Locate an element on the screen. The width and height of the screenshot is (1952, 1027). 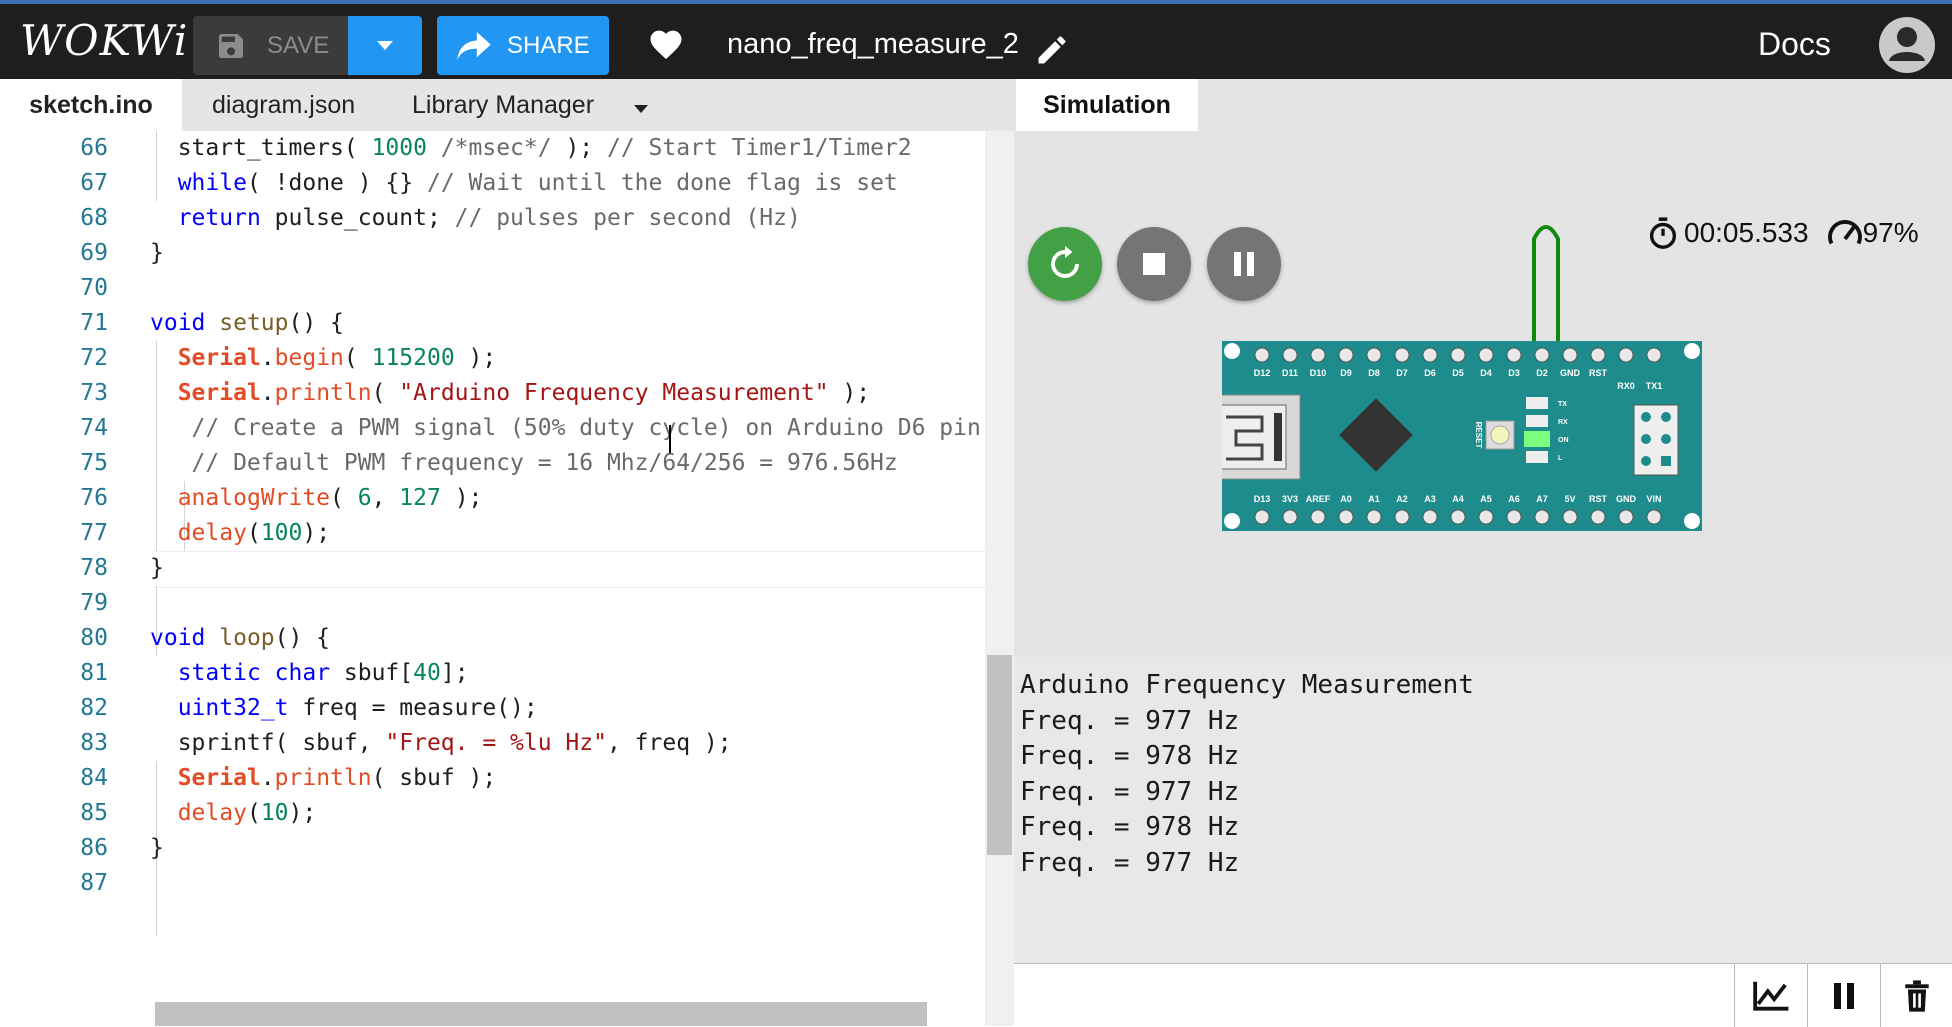
speed-percent: 97% is located at coordinates (1890, 232).